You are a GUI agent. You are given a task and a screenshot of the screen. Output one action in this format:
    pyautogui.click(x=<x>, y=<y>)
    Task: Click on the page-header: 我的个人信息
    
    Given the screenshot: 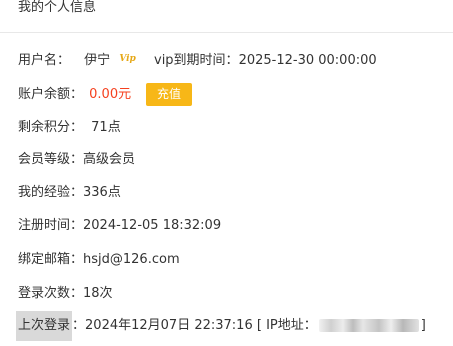 What is the action you would take?
    pyautogui.click(x=226, y=16)
    